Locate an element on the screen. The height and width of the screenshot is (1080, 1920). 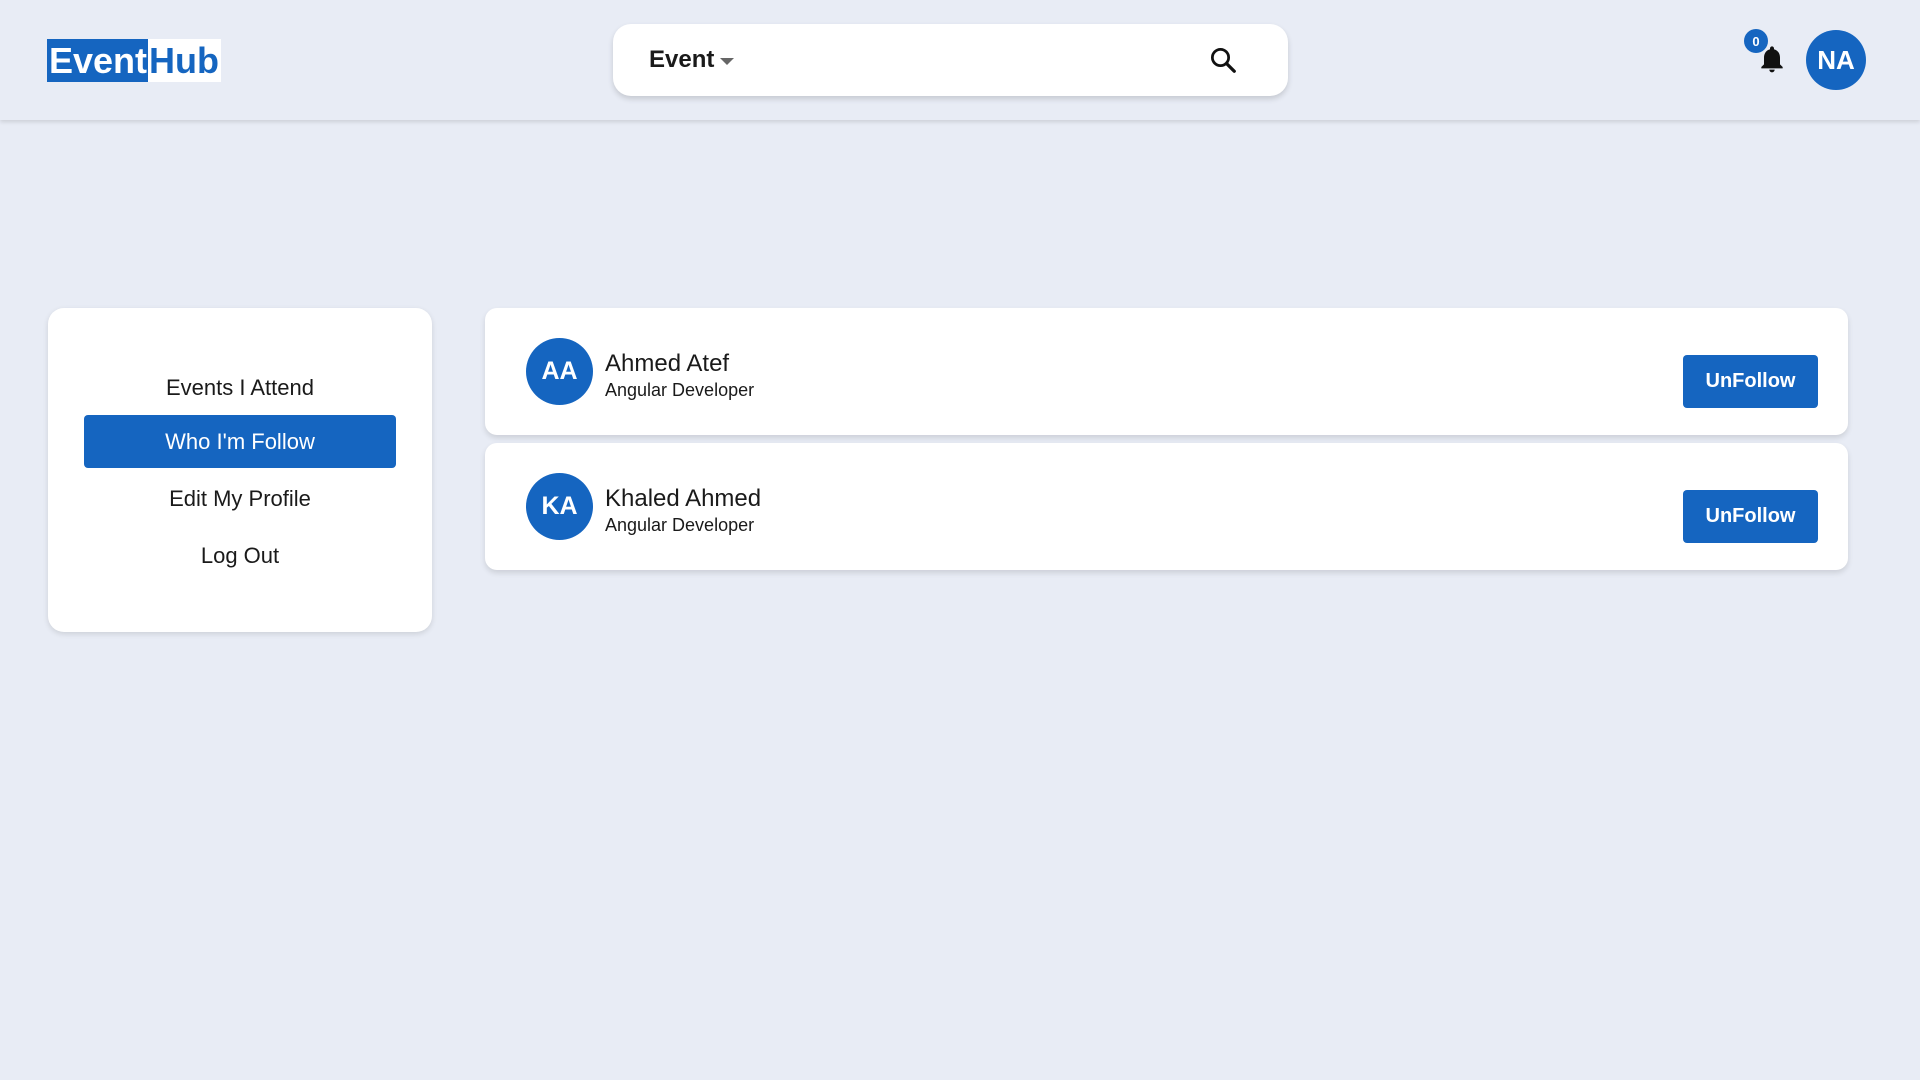
top-header: Event Hub Event 0 NA is located at coordinates (960, 60).